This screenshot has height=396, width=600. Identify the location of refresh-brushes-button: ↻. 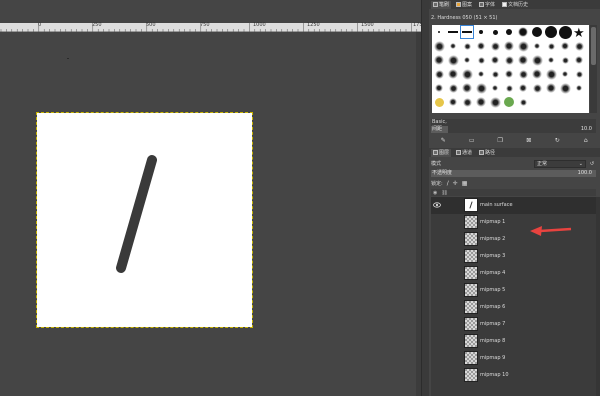
(557, 140).